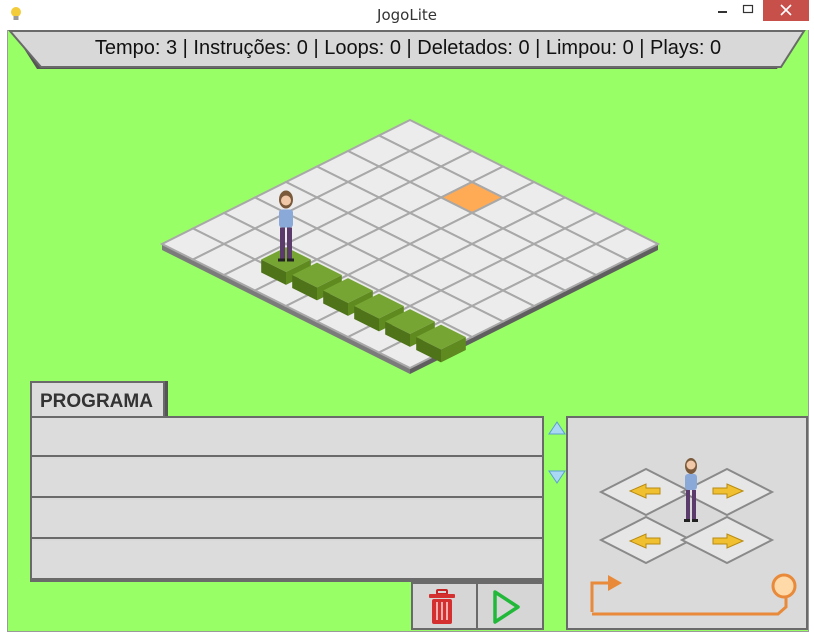 The height and width of the screenshot is (638, 814). I want to click on arrow-down-left-button, so click(646, 540).